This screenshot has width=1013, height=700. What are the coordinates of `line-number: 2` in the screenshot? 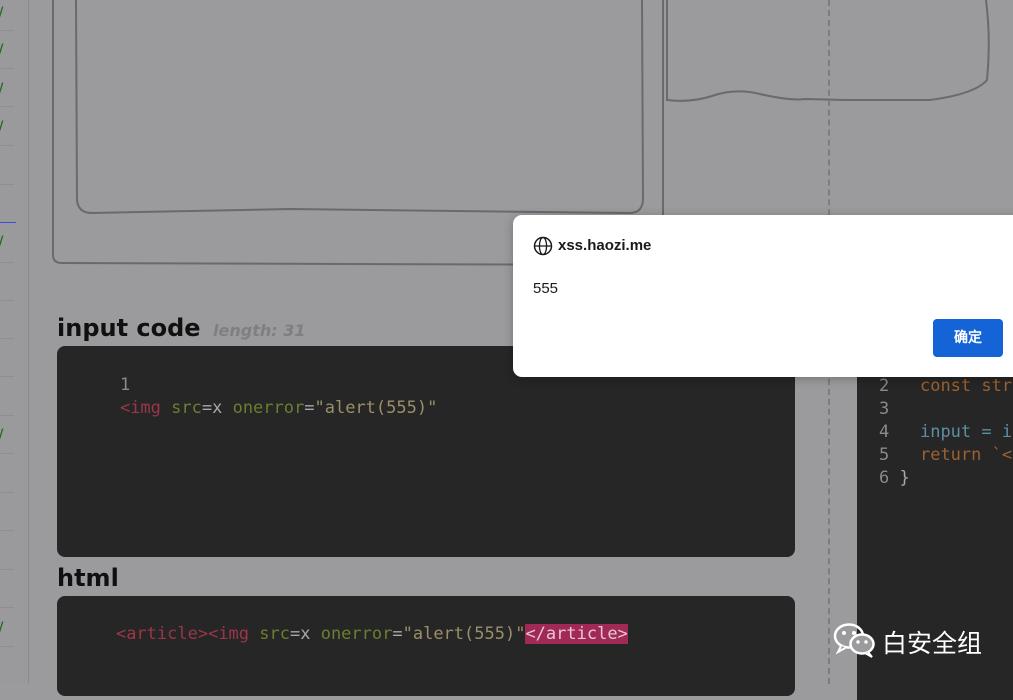 It's located at (884, 386).